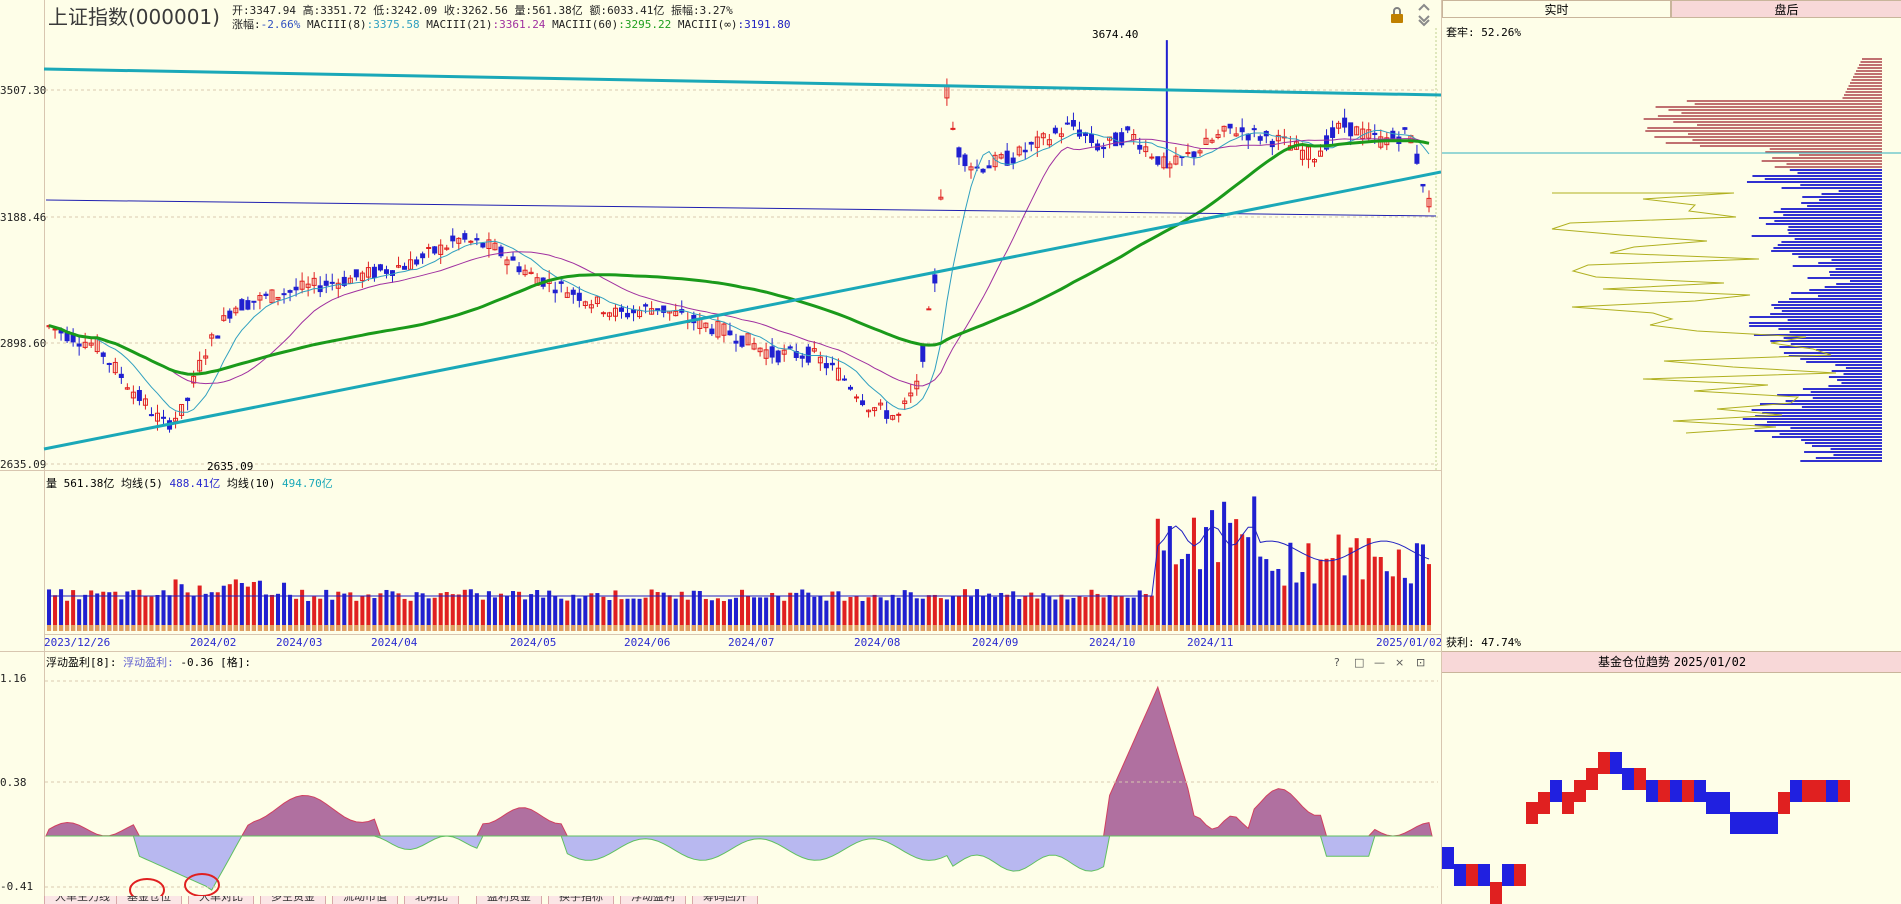 This screenshot has width=1901, height=904. I want to click on indicator-tab: 北明比, so click(431, 900).